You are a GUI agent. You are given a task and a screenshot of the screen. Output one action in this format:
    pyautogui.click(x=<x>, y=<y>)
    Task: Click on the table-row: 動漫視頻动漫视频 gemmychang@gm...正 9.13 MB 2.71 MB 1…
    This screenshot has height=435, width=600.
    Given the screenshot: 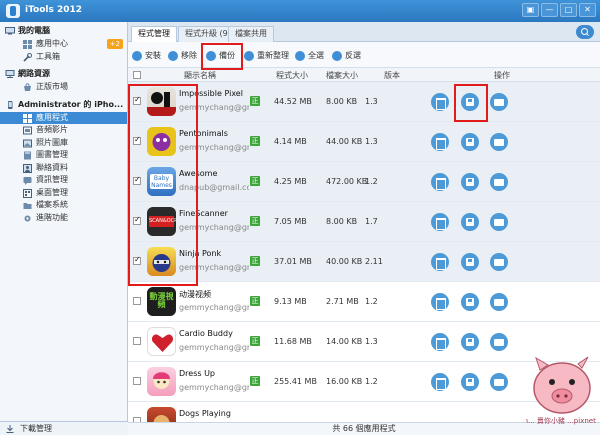 What is the action you would take?
    pyautogui.click(x=364, y=302)
    